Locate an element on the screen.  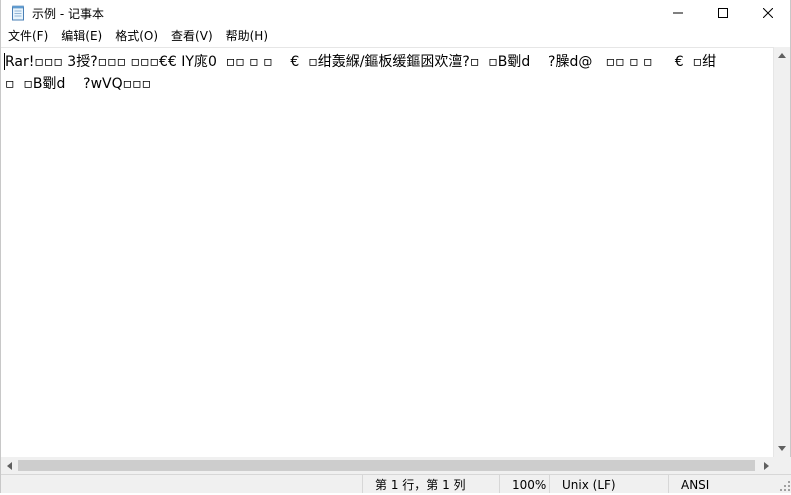
notepad-icon is located at coordinates (18, 13).